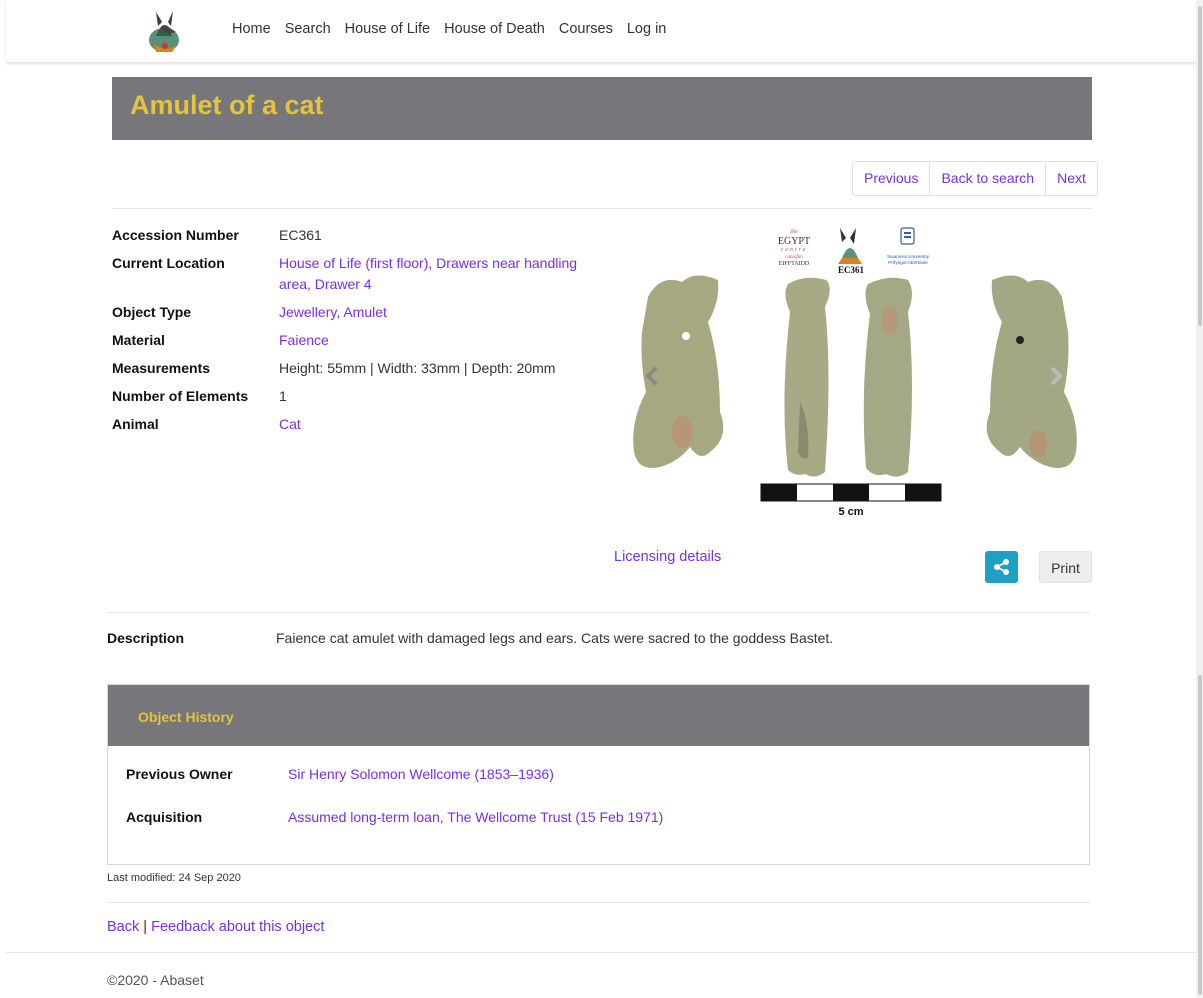 This screenshot has width=1203, height=998. Describe the element at coordinates (602, 108) in the screenshot. I see `page-title-bar: Amulet of a cat` at that location.